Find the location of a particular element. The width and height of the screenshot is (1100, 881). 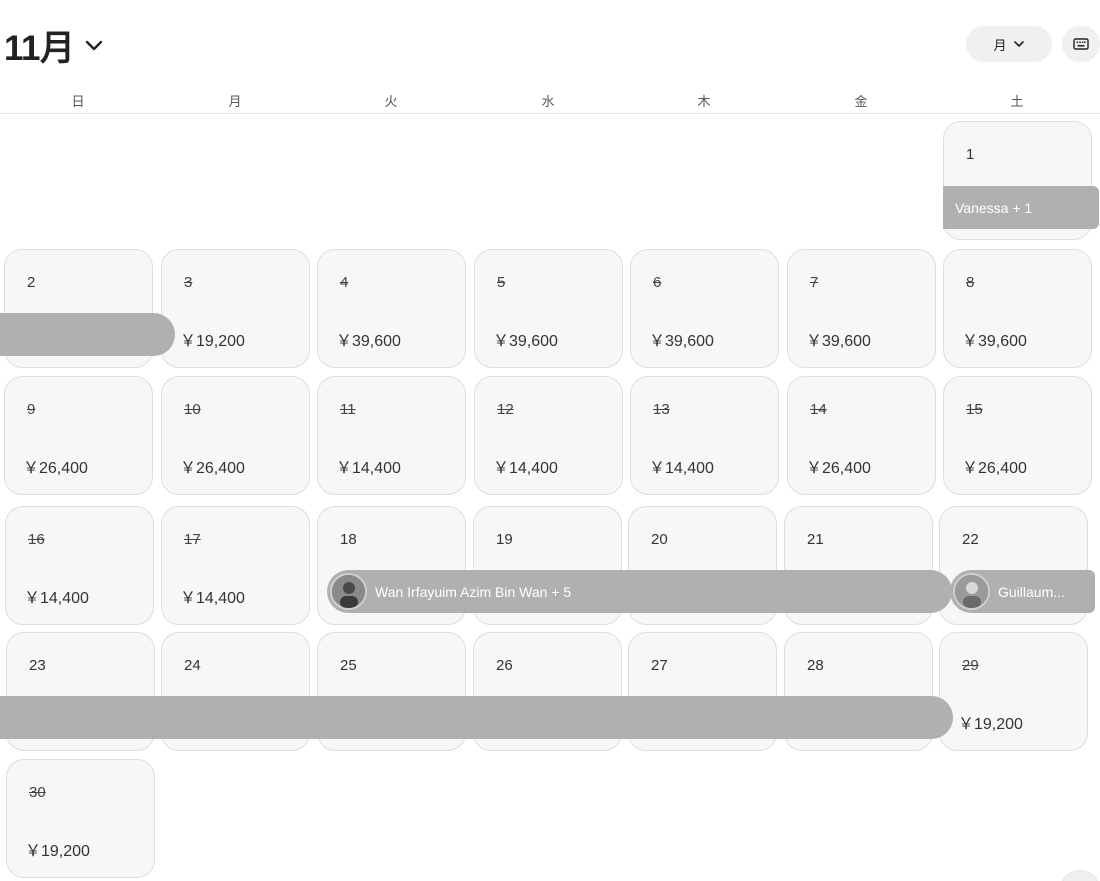

day-number: 8 is located at coordinates (970, 282).